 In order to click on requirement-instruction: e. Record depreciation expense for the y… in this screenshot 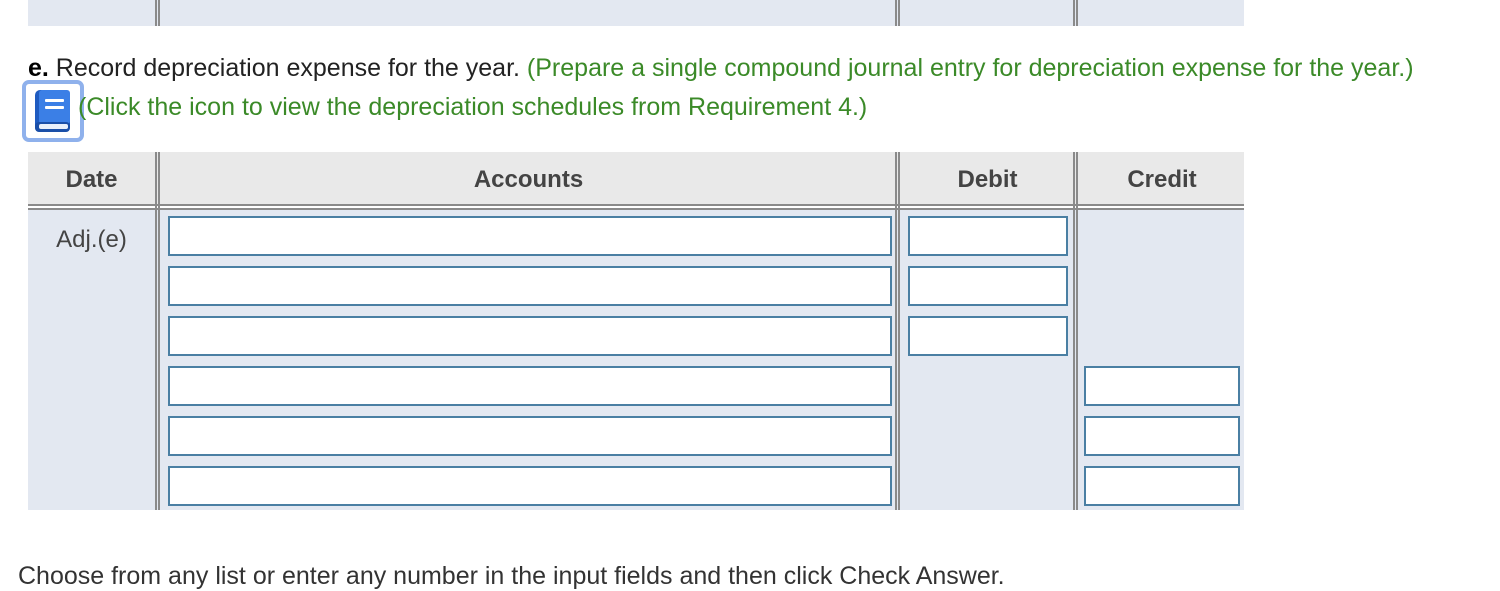, I will do `click(721, 68)`.